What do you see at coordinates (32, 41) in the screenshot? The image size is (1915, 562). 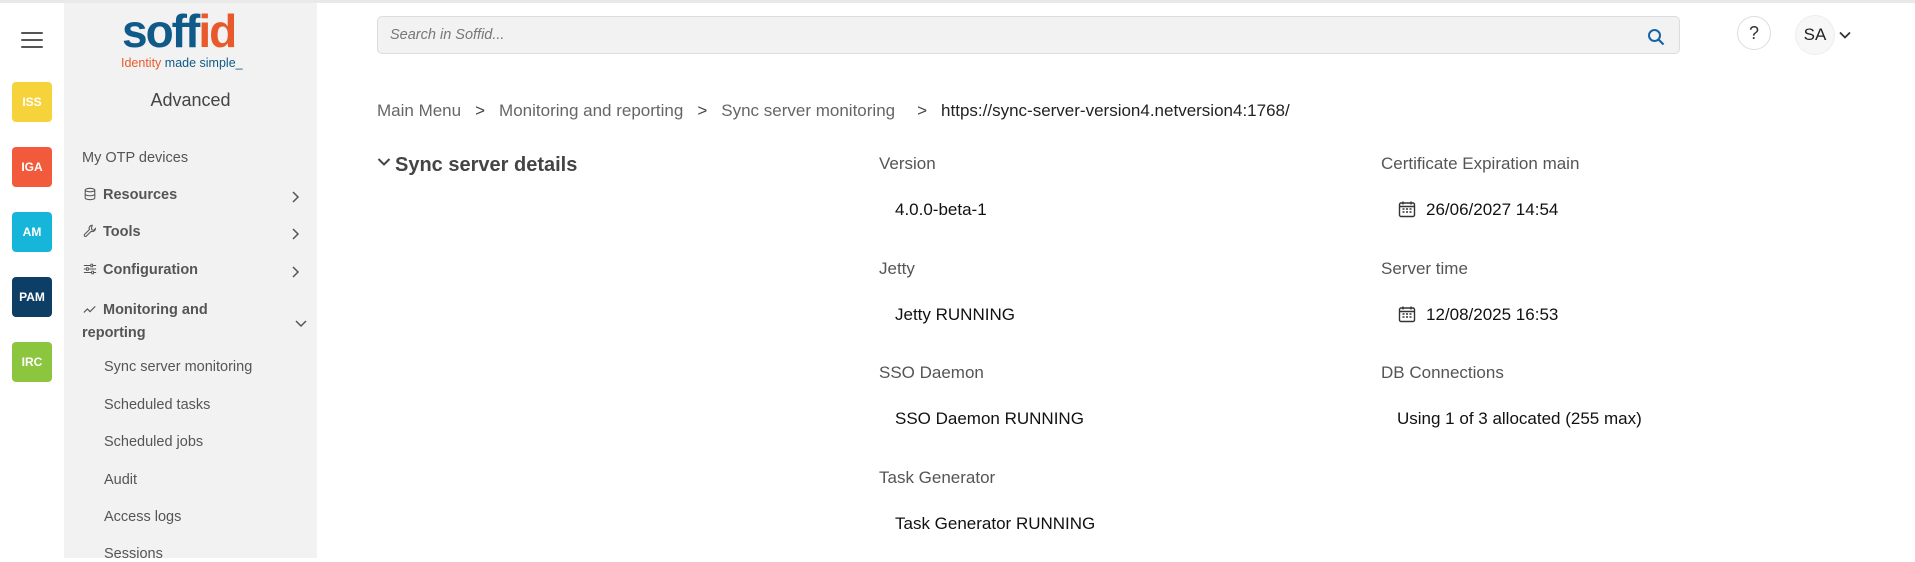 I see `hamburger-menu-icon` at bounding box center [32, 41].